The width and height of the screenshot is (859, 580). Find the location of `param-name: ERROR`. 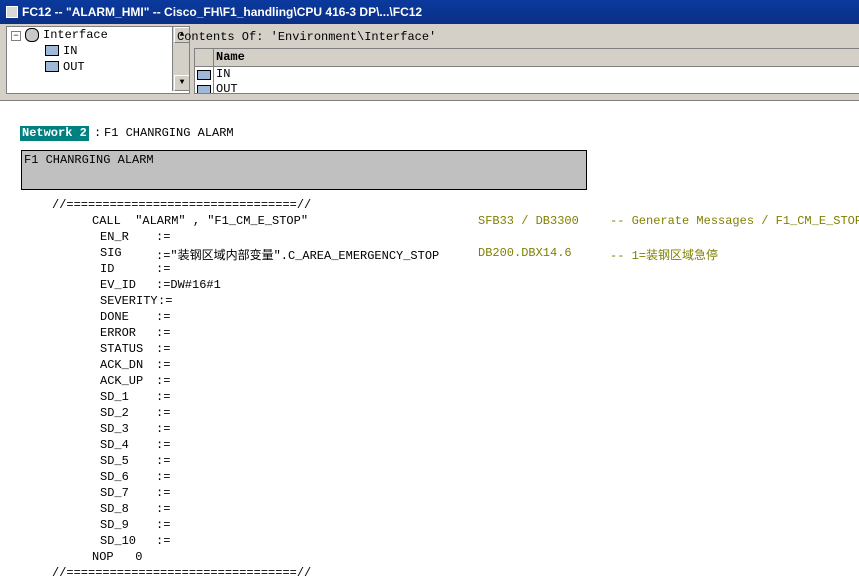

param-name: ERROR is located at coordinates (118, 333).